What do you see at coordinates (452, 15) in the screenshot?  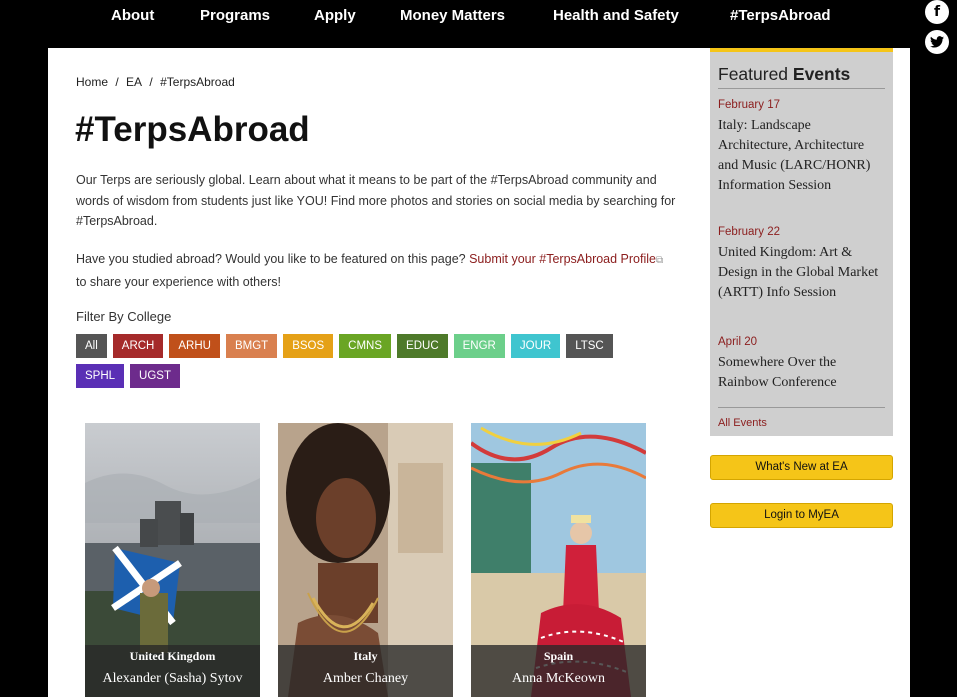 I see `nav-money-matters: Money Matters` at bounding box center [452, 15].